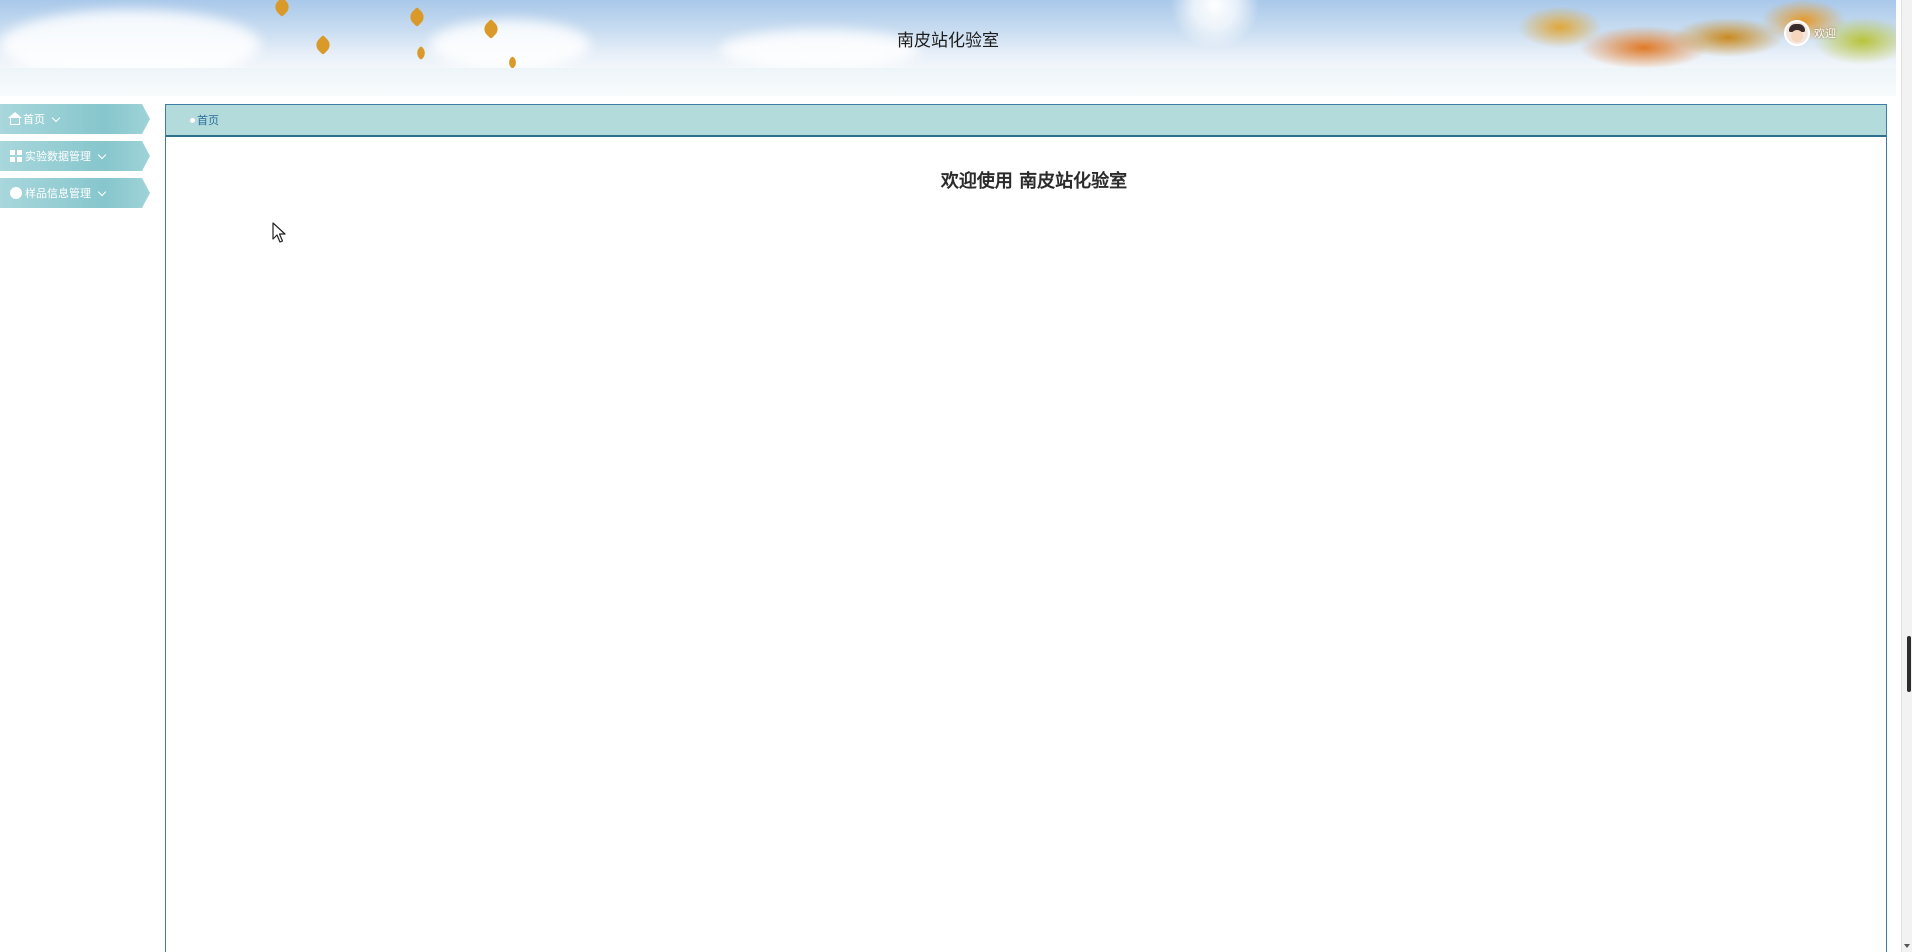 Image resolution: width=1912 pixels, height=952 pixels. What do you see at coordinates (58, 193) in the screenshot?
I see `sidebar-item-label: 样品信息管理` at bounding box center [58, 193].